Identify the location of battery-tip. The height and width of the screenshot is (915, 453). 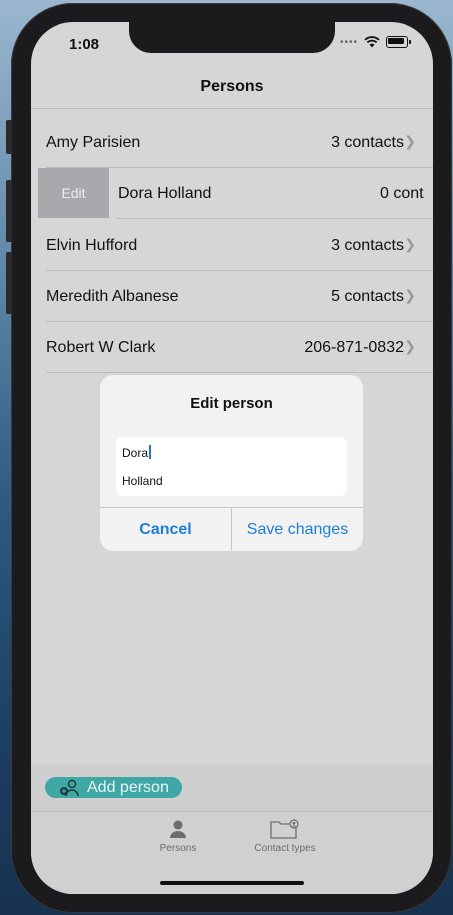
(410, 42).